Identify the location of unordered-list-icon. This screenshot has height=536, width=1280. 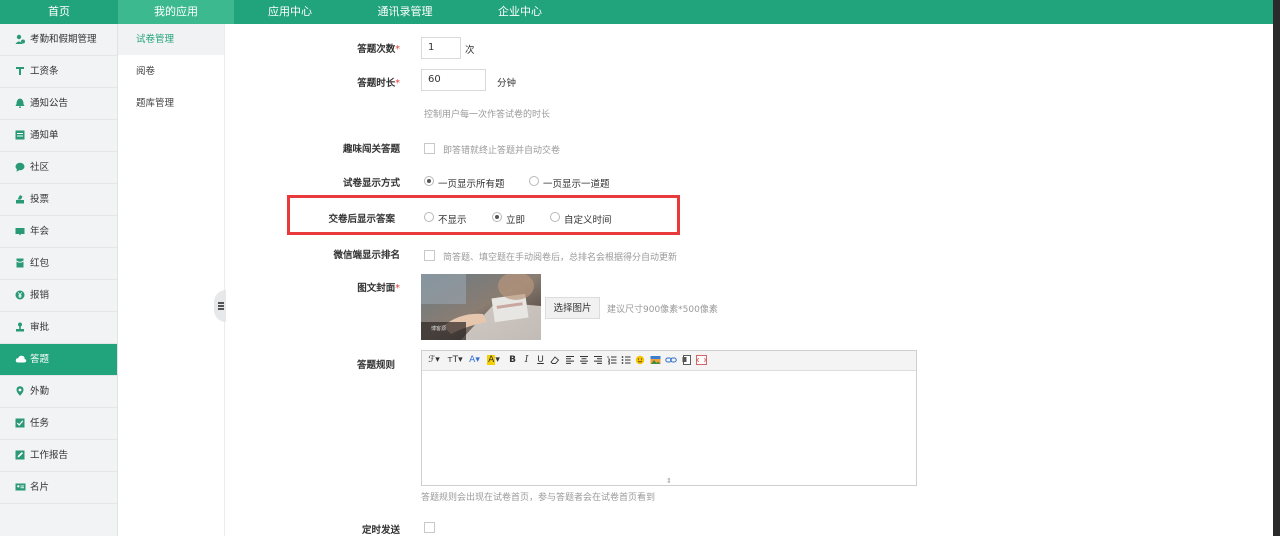
(626, 360).